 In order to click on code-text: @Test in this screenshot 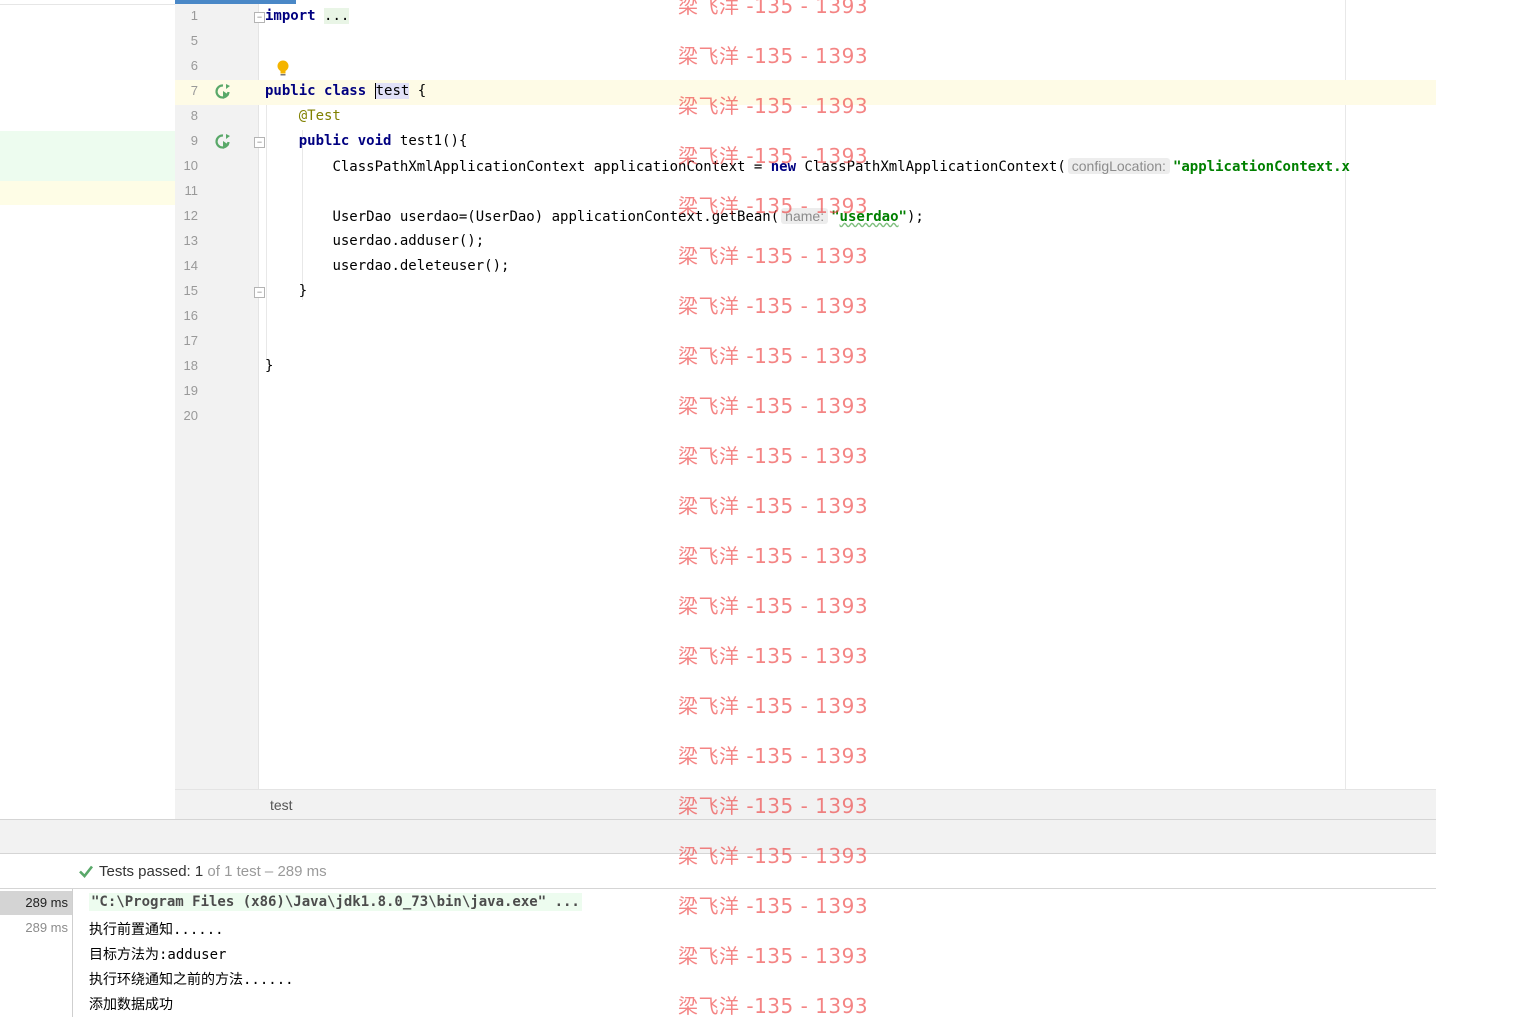, I will do `click(319, 116)`.